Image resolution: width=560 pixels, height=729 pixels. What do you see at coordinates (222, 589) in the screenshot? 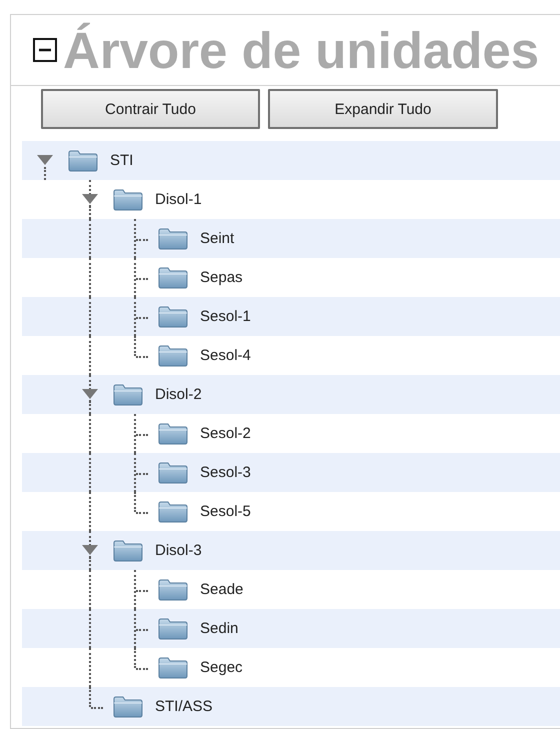
I see `tree-node-label: Seade` at bounding box center [222, 589].